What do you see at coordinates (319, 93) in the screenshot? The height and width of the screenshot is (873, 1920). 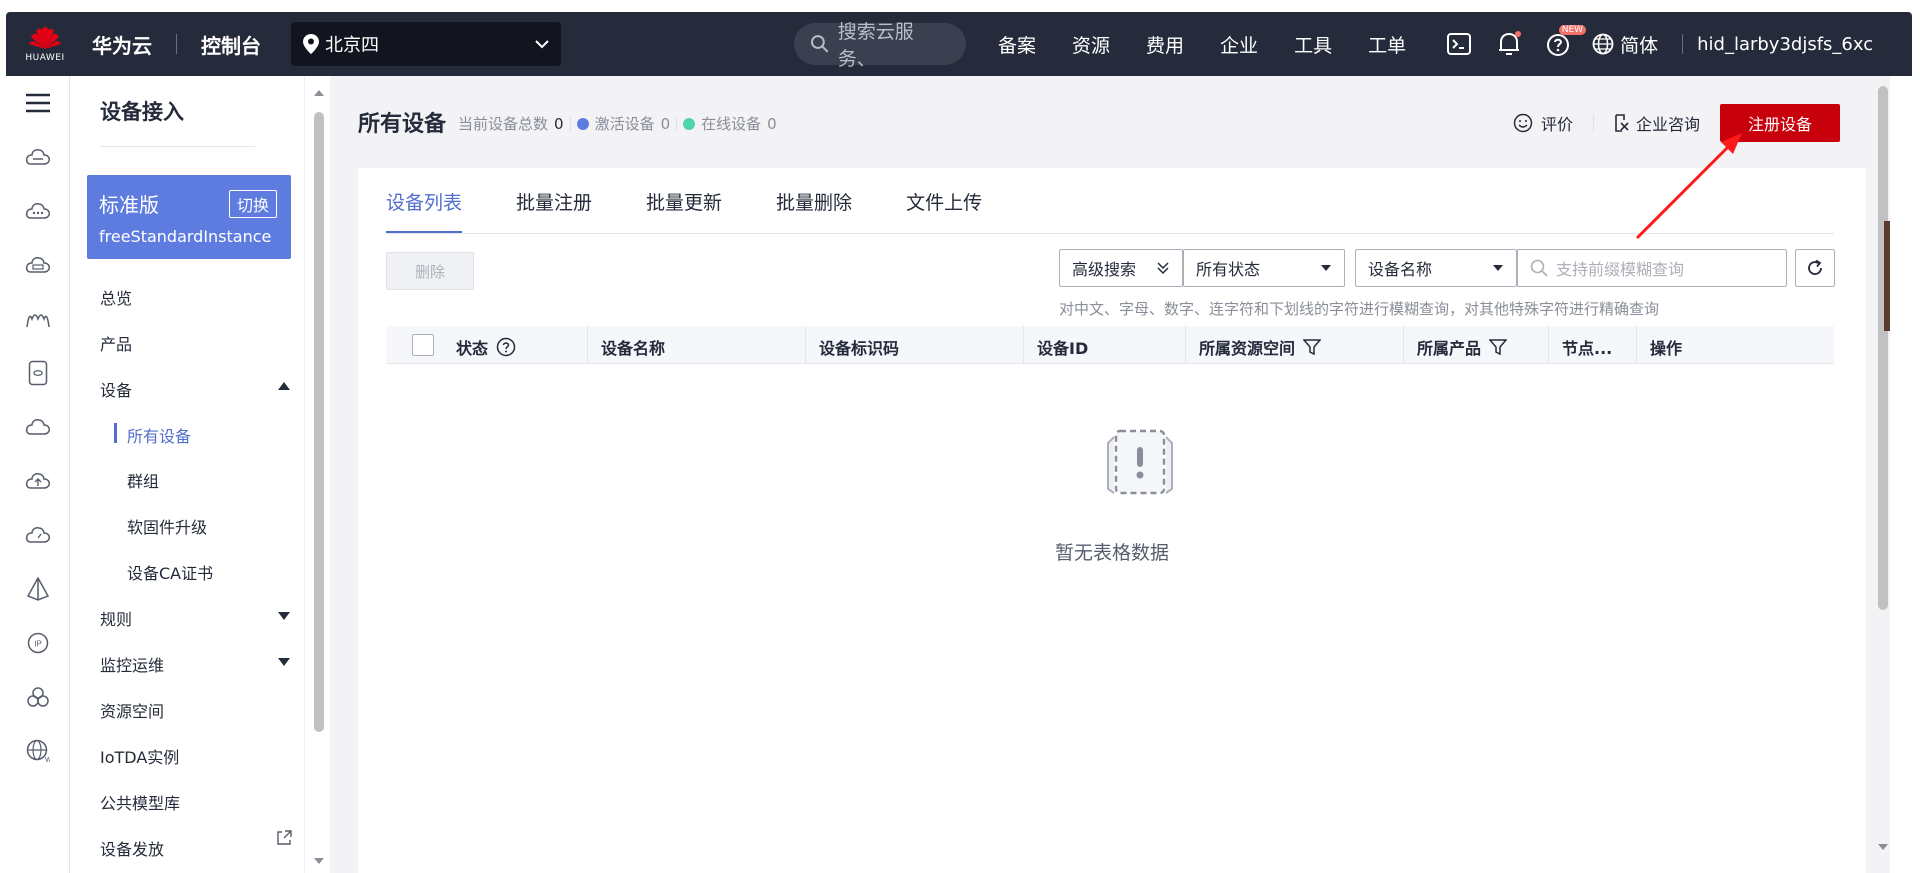 I see `scroll-up-icon` at bounding box center [319, 93].